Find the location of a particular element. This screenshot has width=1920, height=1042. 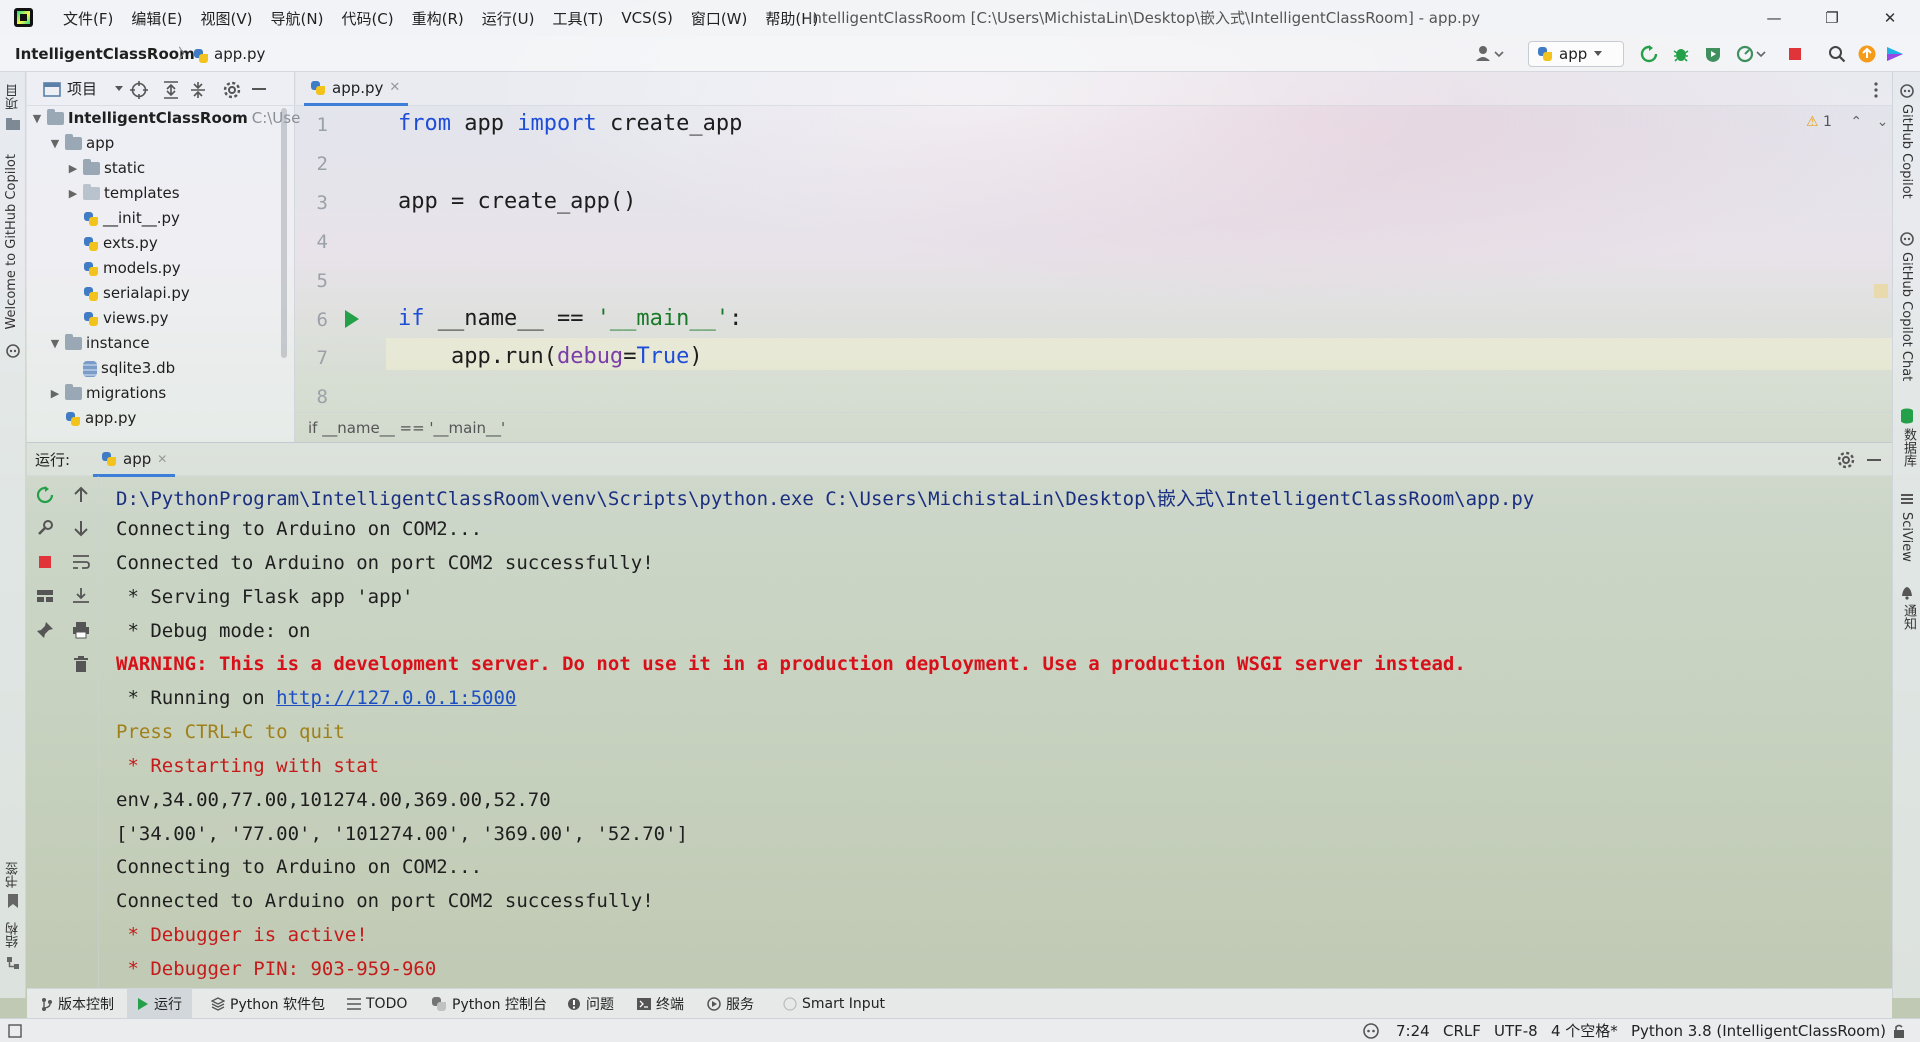

copilot-status-icon is located at coordinates (1371, 1031).